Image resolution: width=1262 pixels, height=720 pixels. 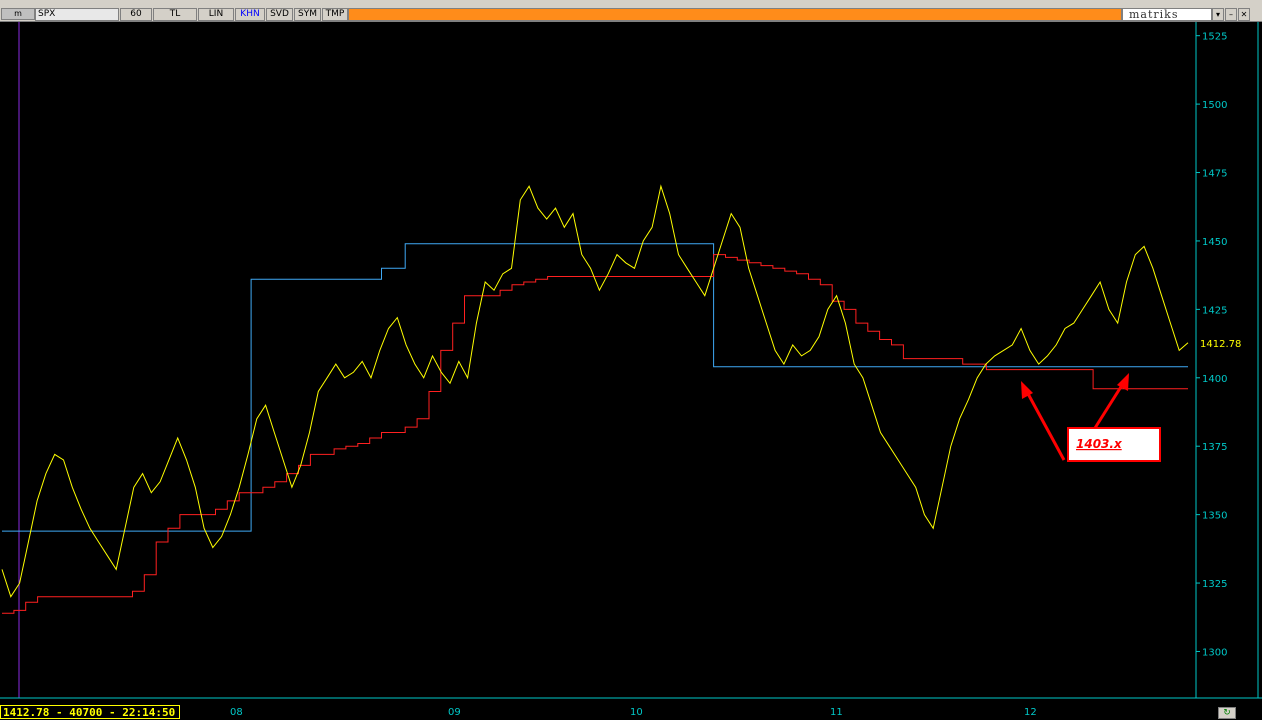 What do you see at coordinates (1214, 310) in the screenshot?
I see `y-tick-label: 1425` at bounding box center [1214, 310].